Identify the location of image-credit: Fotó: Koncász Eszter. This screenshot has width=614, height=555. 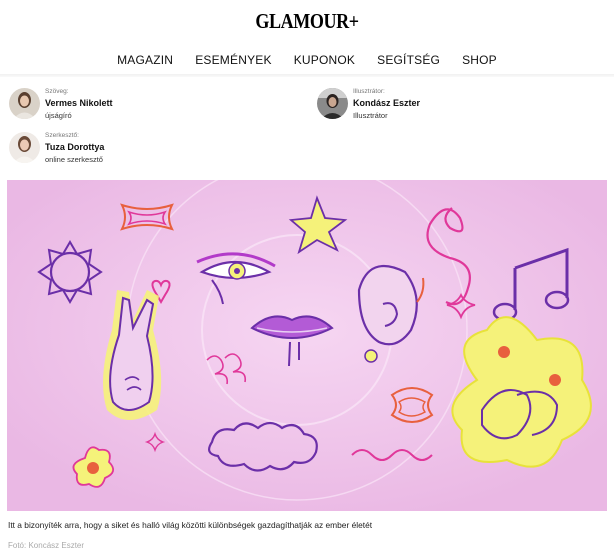
(46, 545).